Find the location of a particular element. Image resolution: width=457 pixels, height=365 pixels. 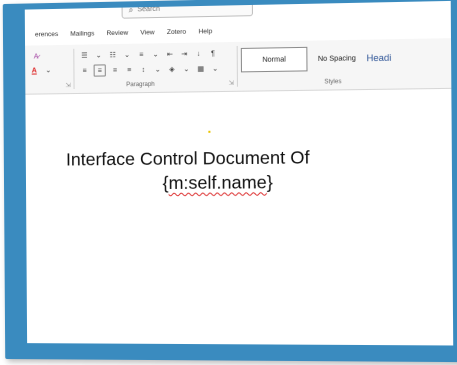

clear-formatting-icon: A̷ is located at coordinates (36, 56).